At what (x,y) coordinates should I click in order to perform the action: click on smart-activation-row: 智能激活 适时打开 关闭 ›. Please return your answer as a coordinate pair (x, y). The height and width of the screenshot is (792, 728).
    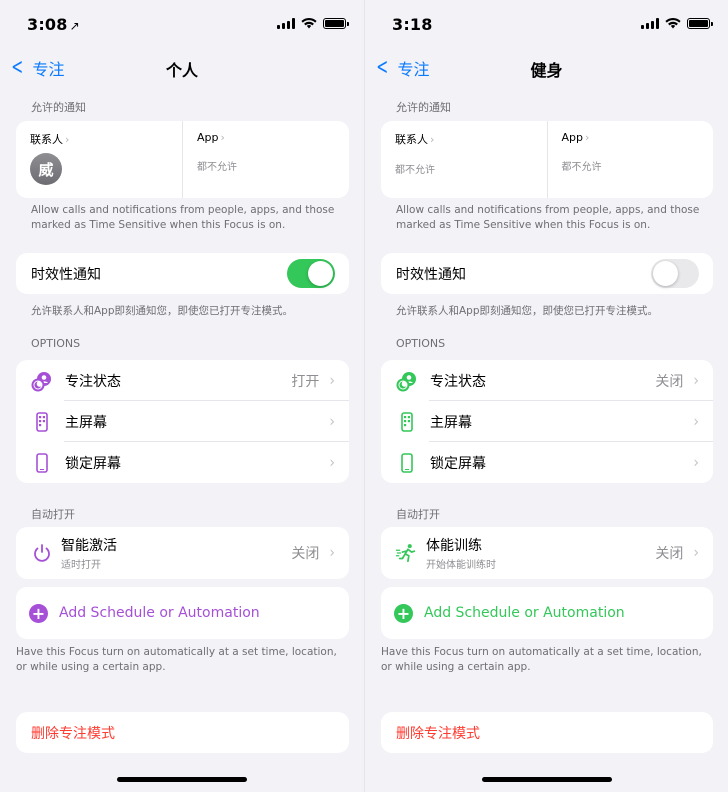
    Looking at the image, I should click on (182, 553).